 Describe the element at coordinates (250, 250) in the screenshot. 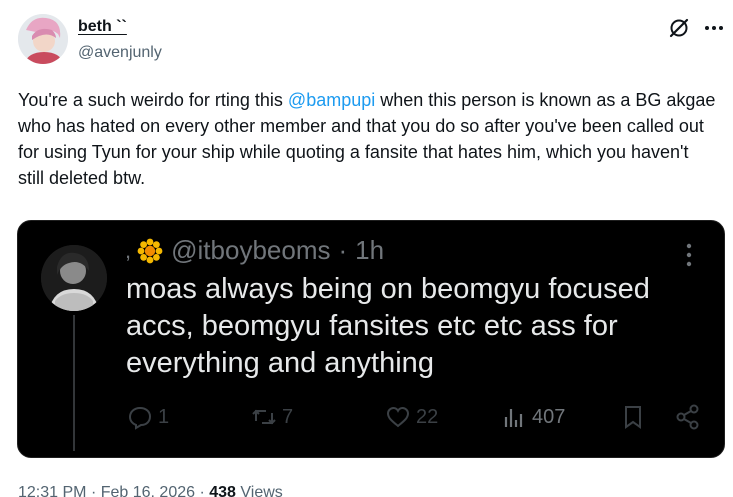

I see `quoted-handle: @itboybeoms` at that location.